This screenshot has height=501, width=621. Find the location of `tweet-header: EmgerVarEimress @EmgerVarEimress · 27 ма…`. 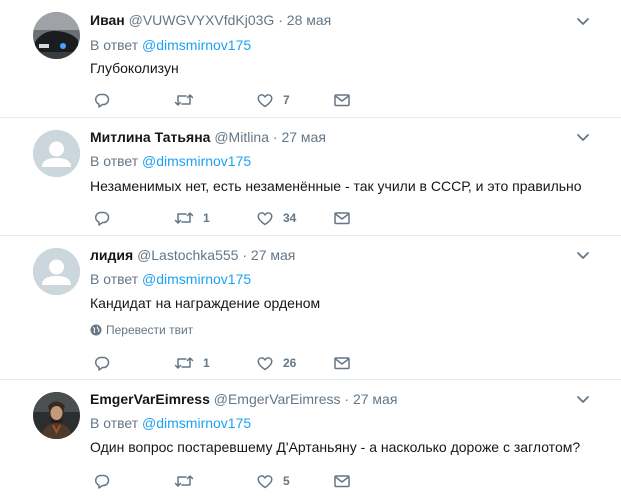

tweet-header: EmgerVarEimress @EmgerVarEimress · 27 ма… is located at coordinates (243, 399).